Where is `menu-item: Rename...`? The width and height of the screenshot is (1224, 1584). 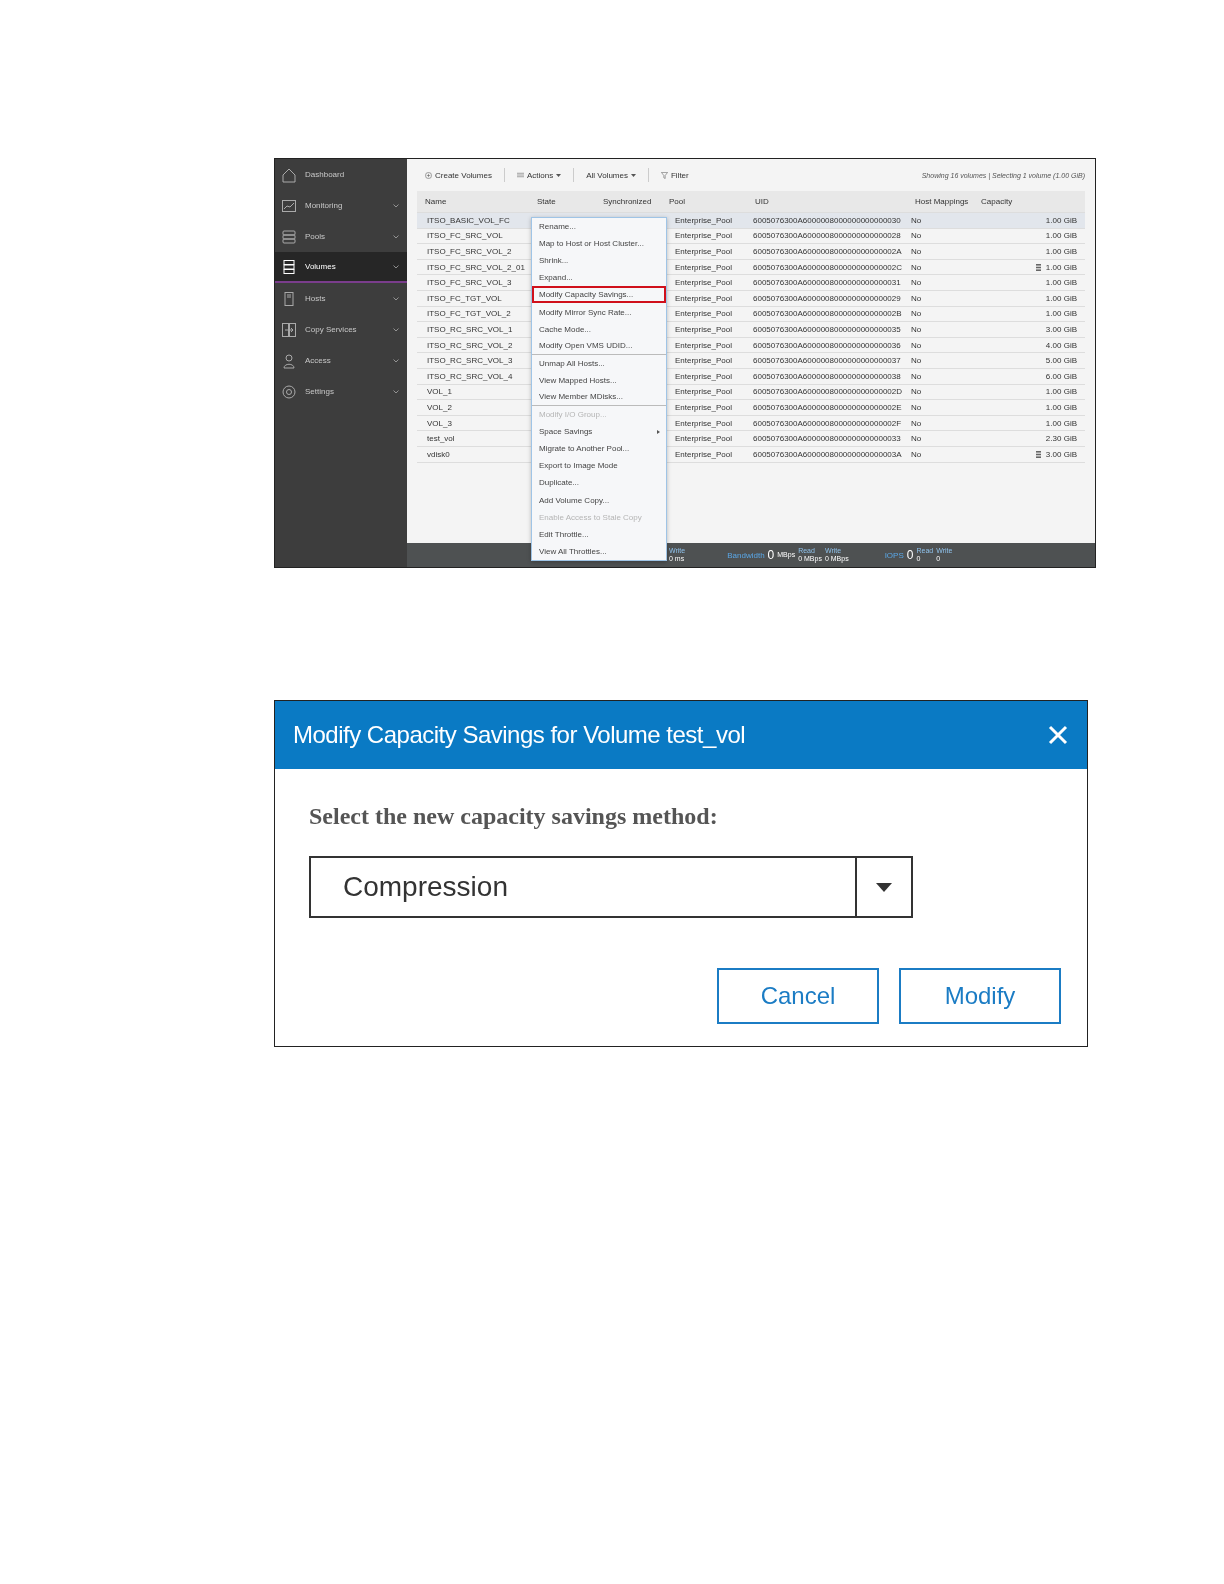 menu-item: Rename... is located at coordinates (599, 227).